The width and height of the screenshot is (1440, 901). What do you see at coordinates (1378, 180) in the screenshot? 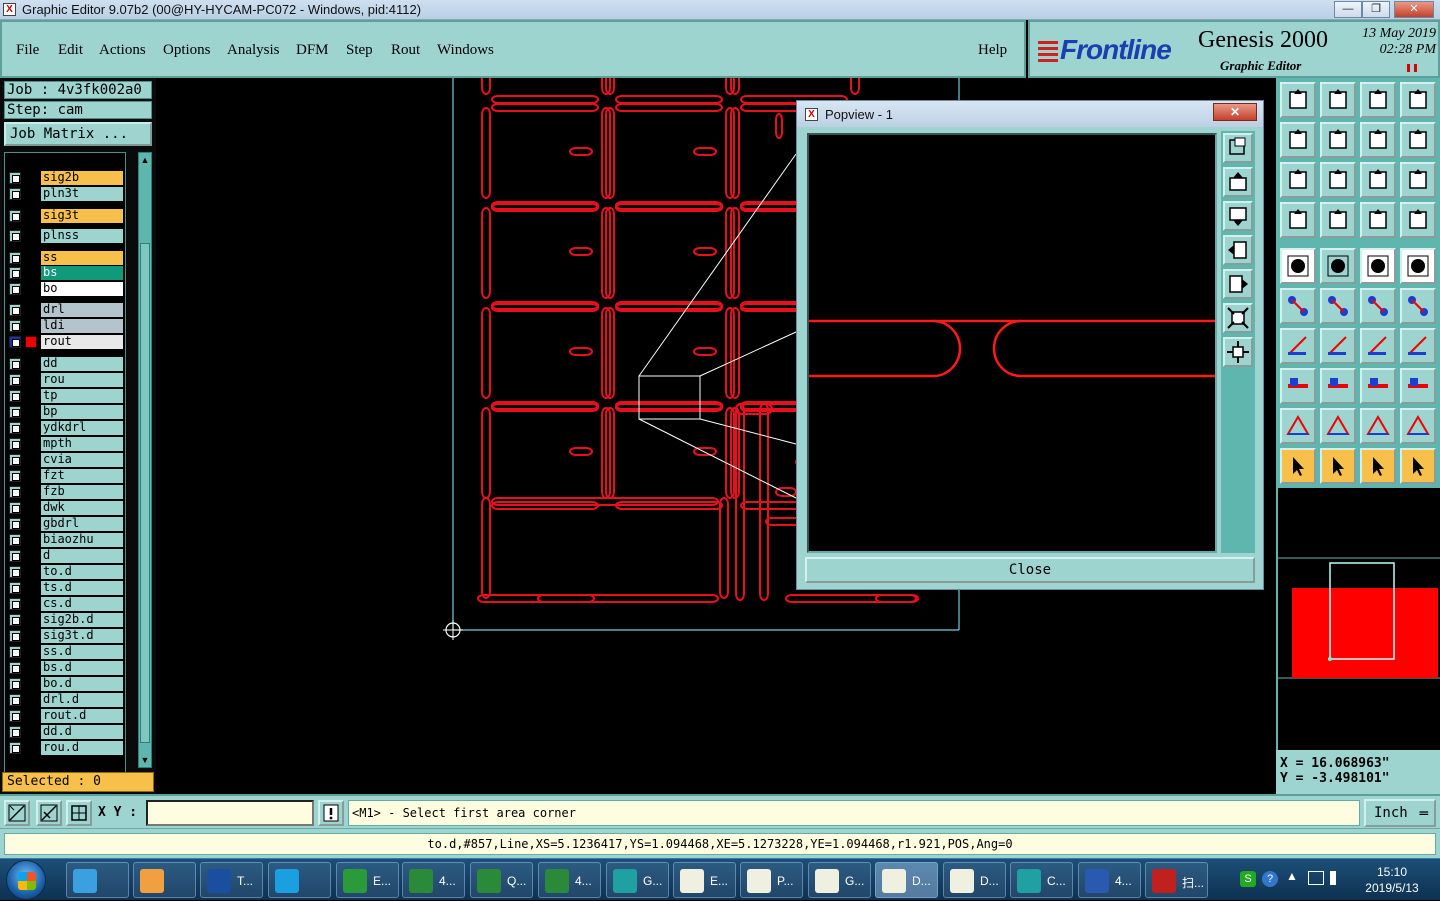
I see `scale-1-2-icon` at bounding box center [1378, 180].